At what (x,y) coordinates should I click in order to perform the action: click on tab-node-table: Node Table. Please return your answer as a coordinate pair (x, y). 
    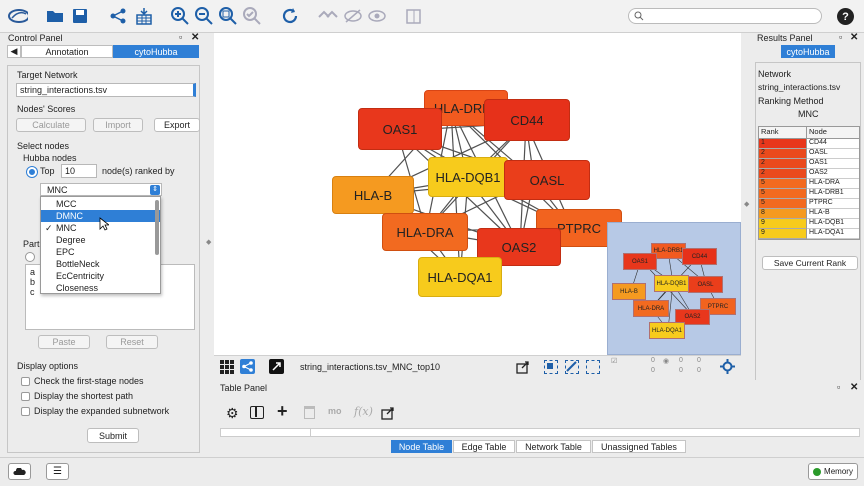
    Looking at the image, I should click on (421, 446).